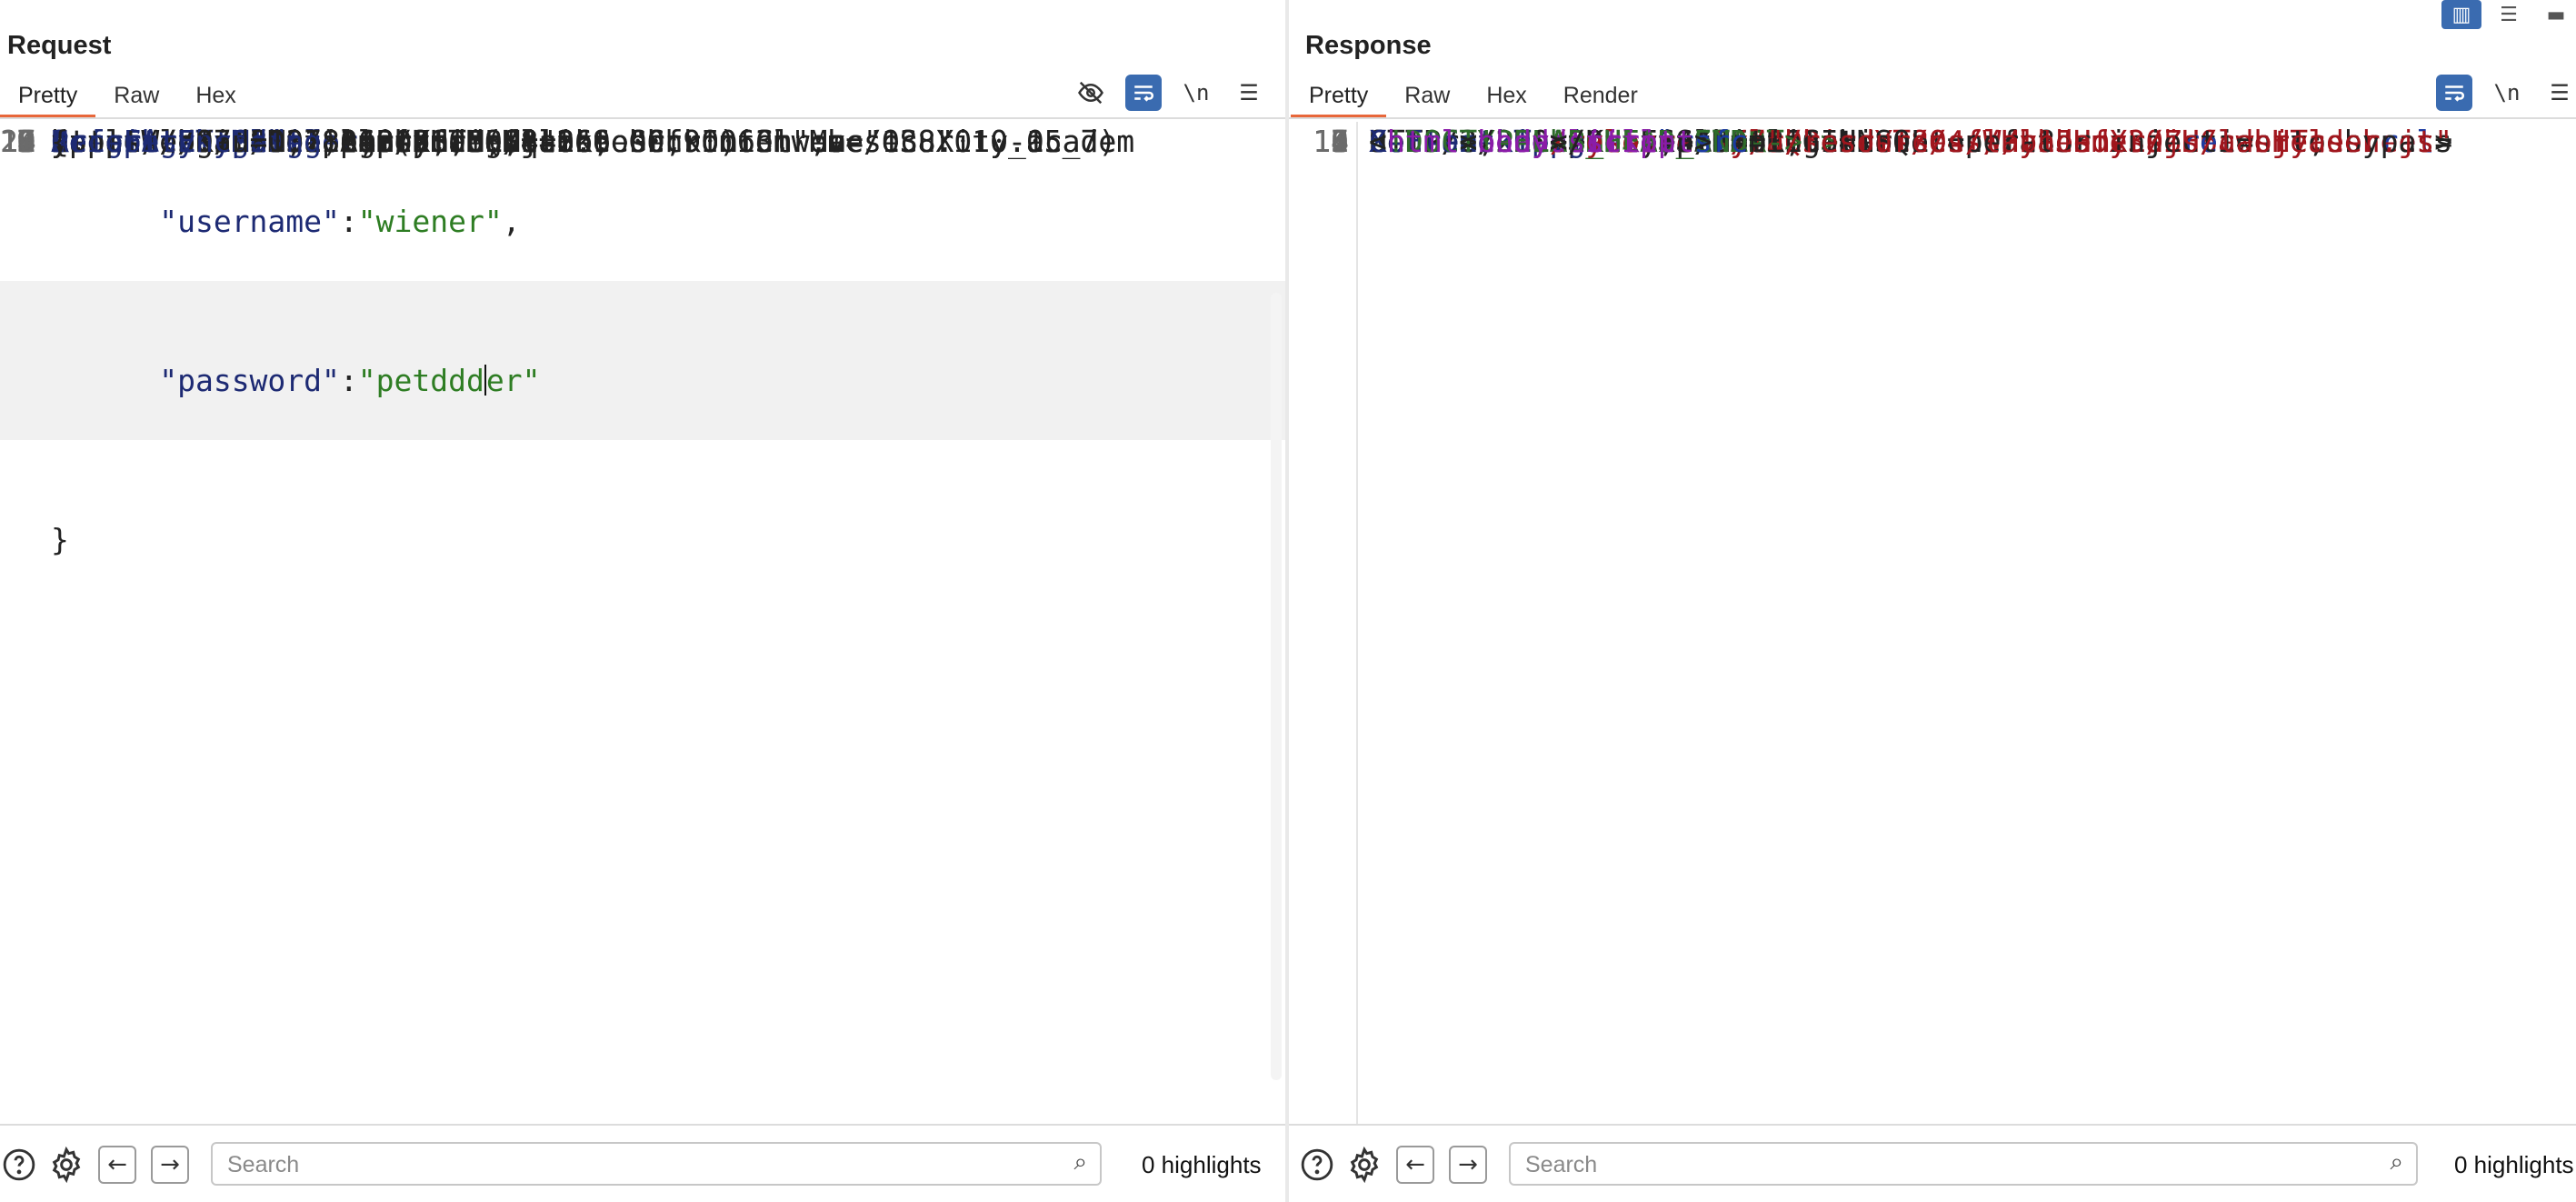 This screenshot has width=2576, height=1202. Describe the element at coordinates (1276, 686) in the screenshot. I see `request-scrollbar` at that location.